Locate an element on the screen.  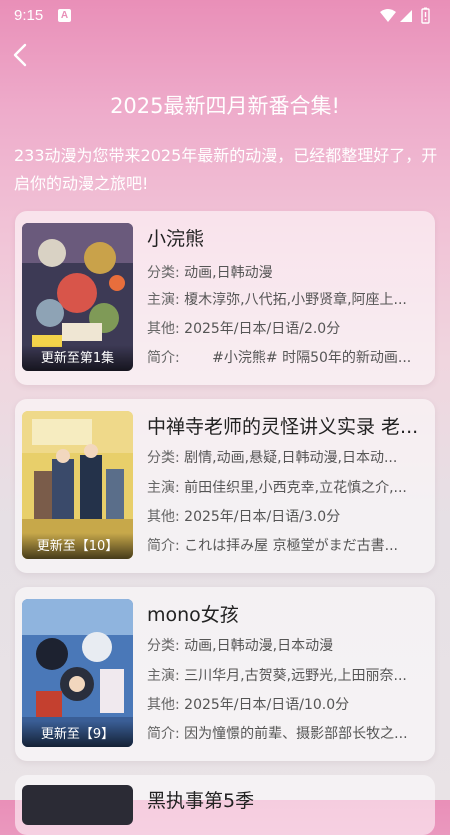
other-value: 2025年/日本/日语/10.0分 is located at coordinates (267, 705).